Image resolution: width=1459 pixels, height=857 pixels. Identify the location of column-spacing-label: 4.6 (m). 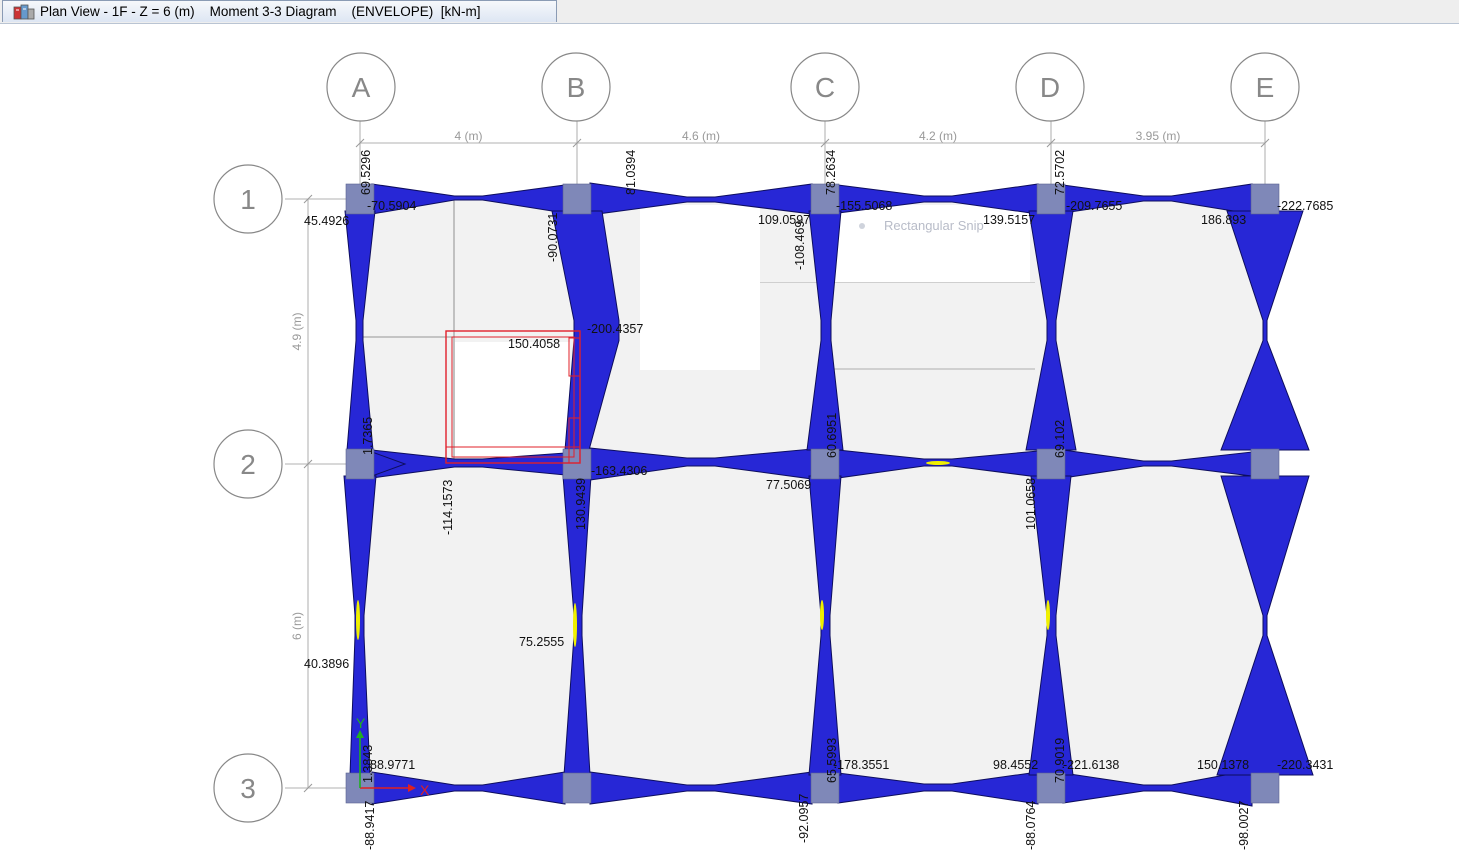
(701, 136).